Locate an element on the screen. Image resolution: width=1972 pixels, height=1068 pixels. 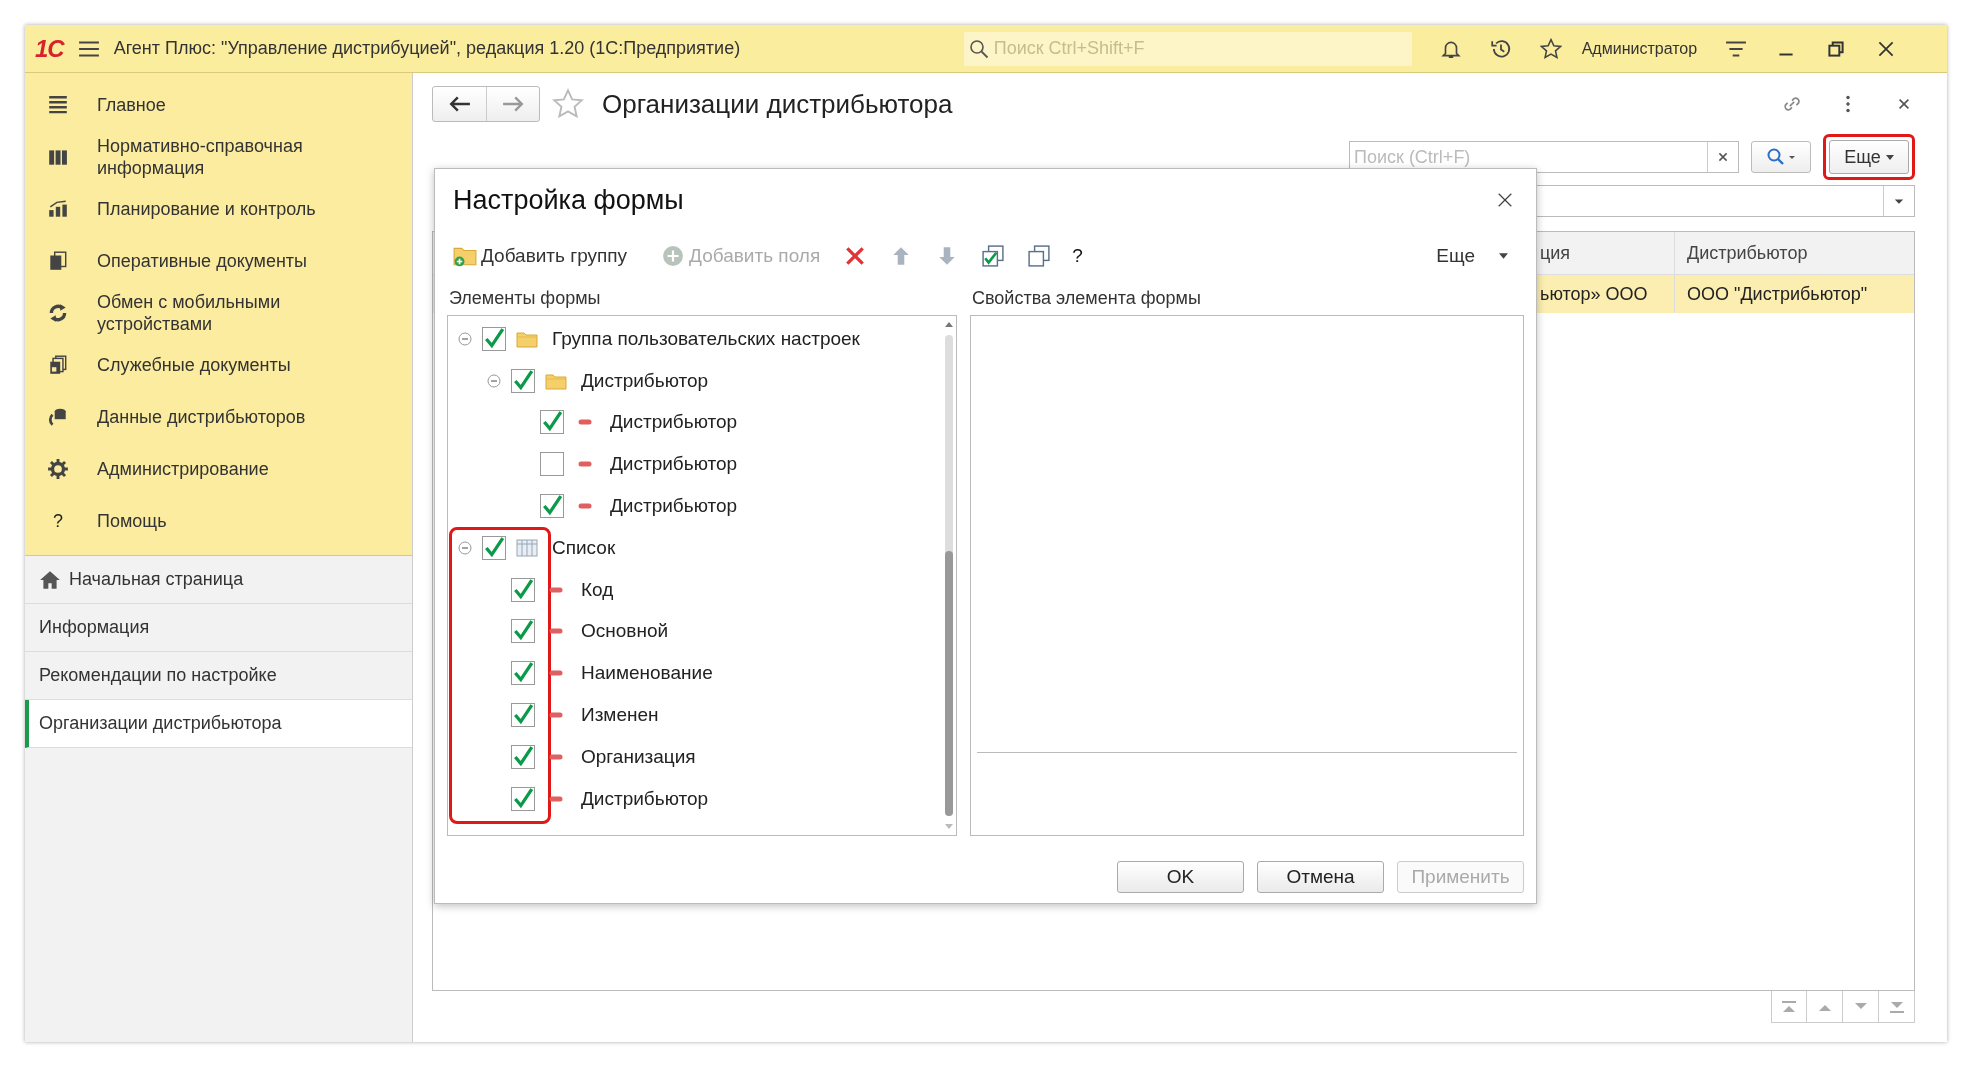
section-link: Планирование и контроль is located at coordinates (227, 209).